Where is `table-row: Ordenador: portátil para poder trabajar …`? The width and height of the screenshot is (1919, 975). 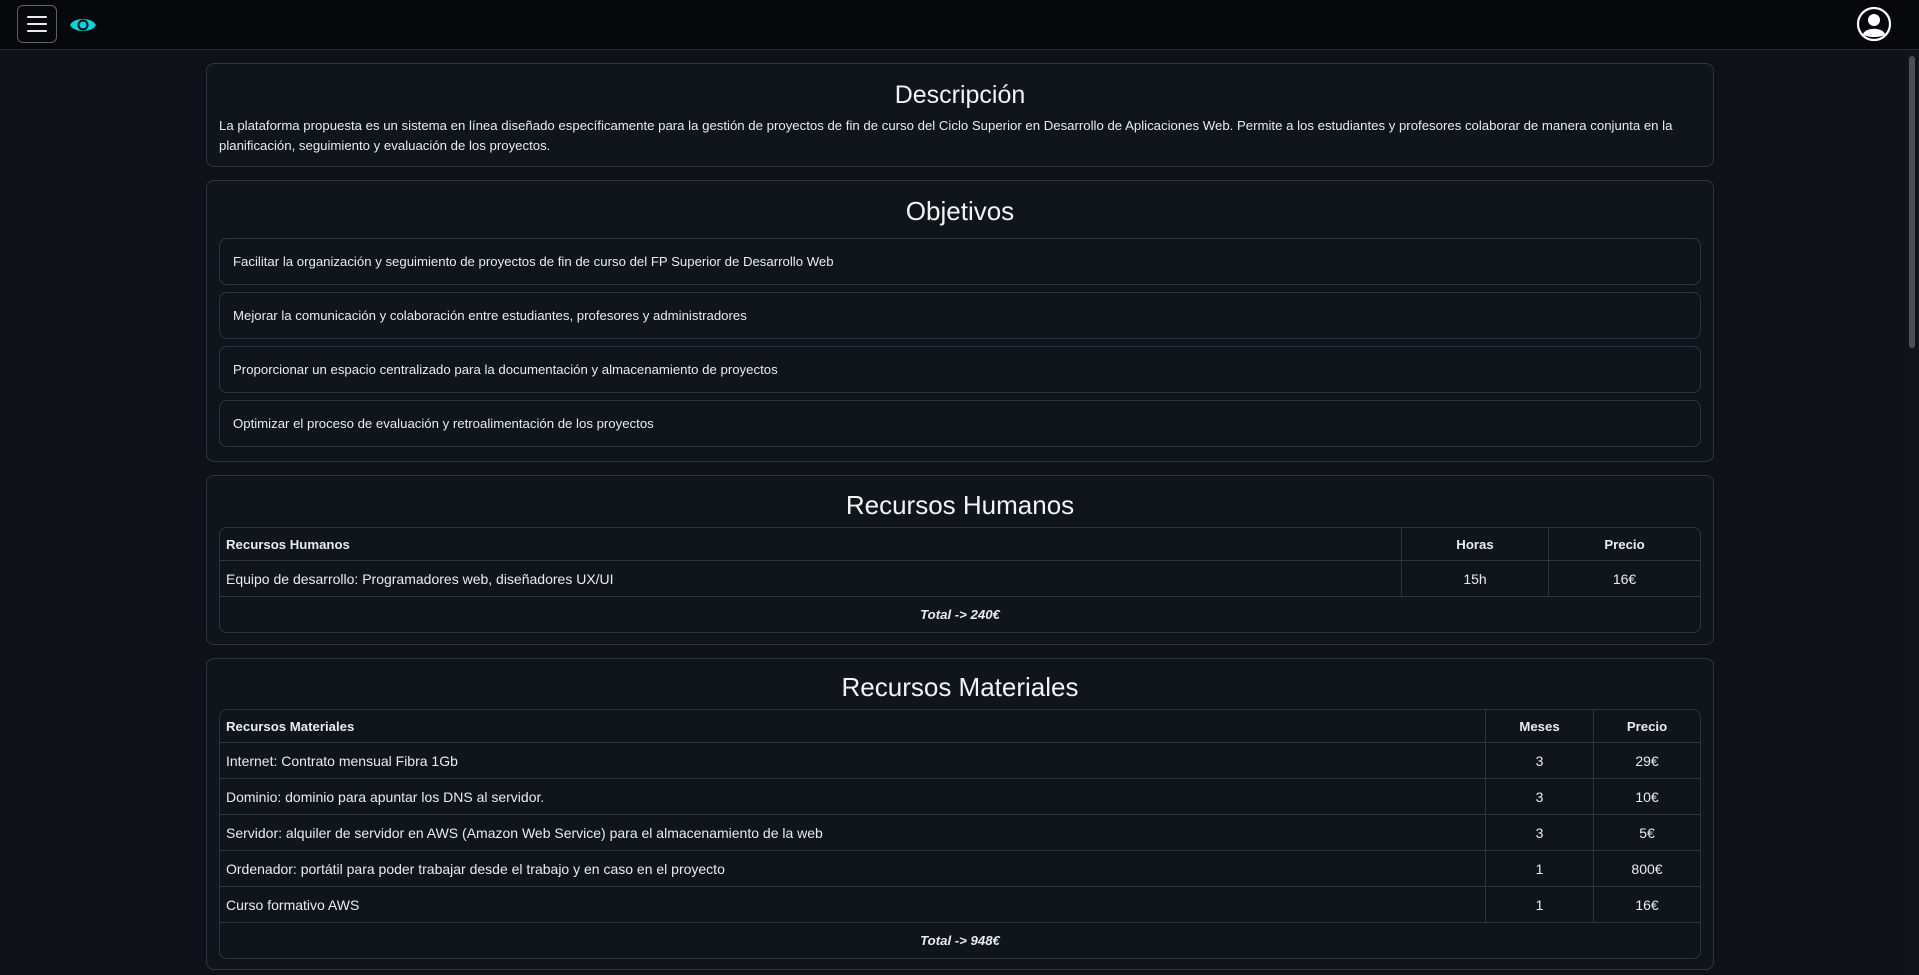
table-row: Ordenador: portátil para poder trabajar … is located at coordinates (960, 869).